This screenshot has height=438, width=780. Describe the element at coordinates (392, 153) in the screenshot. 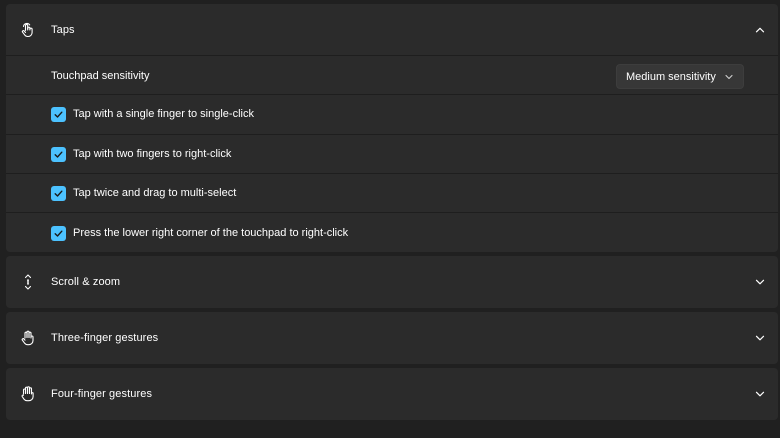

I see `option-row-two-fingers: Tap with two fingers to right-click` at that location.